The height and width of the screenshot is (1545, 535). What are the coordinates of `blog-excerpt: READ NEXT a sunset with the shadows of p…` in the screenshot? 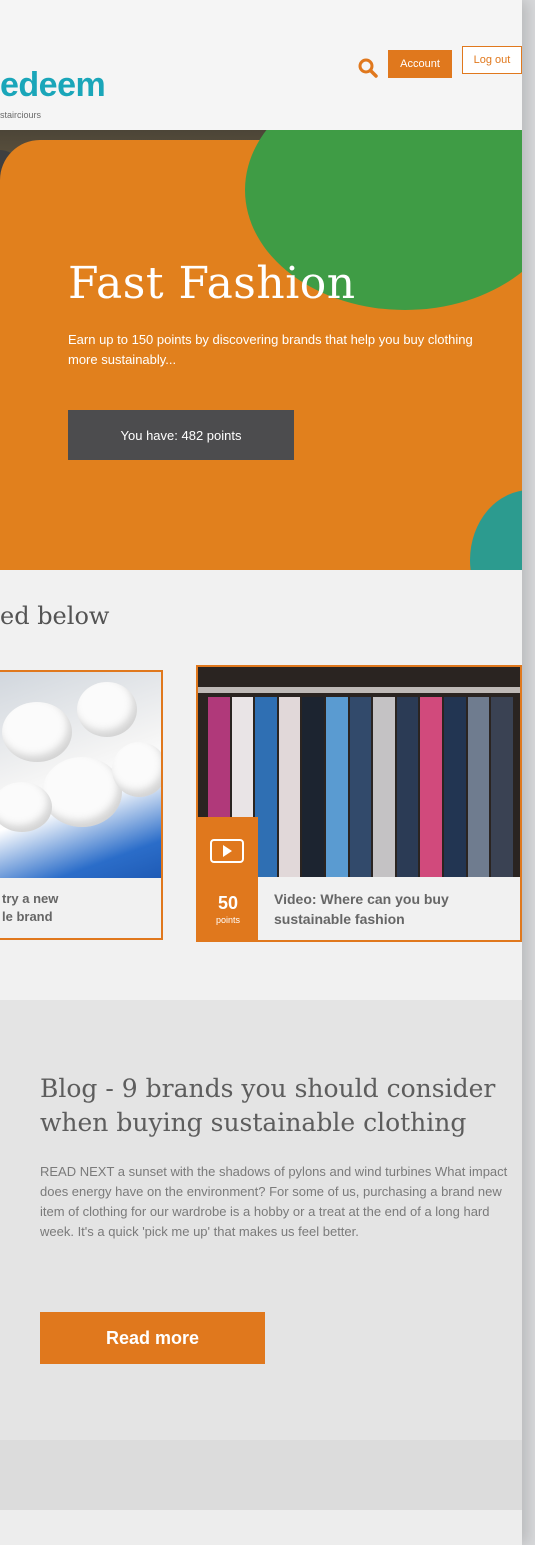 It's located at (274, 1201).